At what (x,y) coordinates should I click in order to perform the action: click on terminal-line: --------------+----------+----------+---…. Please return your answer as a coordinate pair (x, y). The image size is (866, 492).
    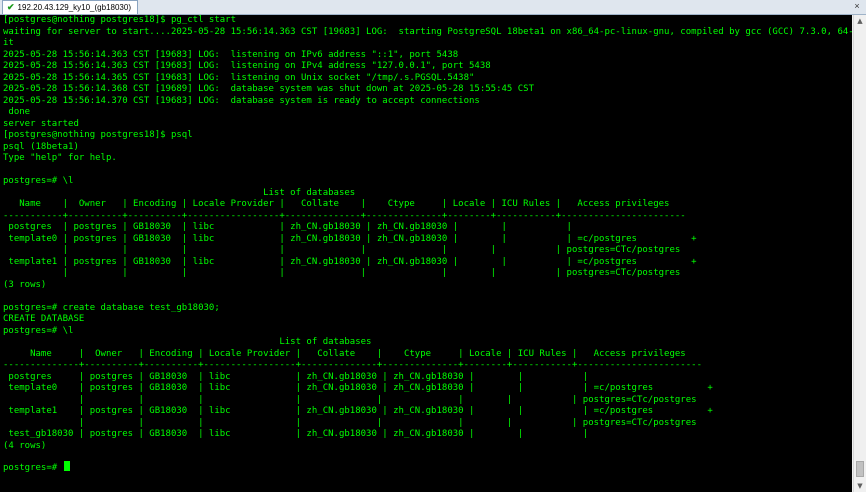
    Looking at the image, I should click on (352, 365).